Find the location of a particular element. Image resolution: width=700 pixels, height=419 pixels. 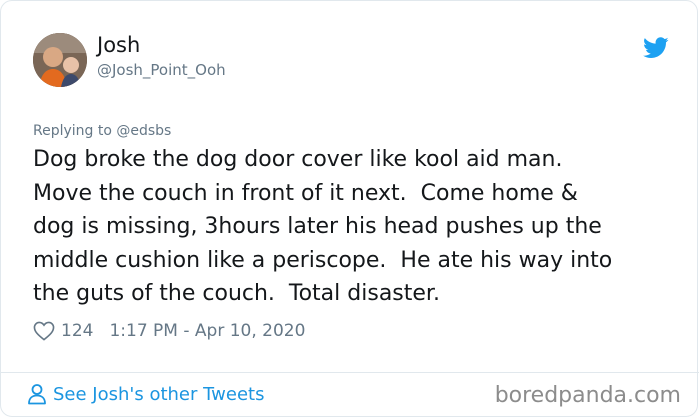

avatar-image is located at coordinates (60, 60).